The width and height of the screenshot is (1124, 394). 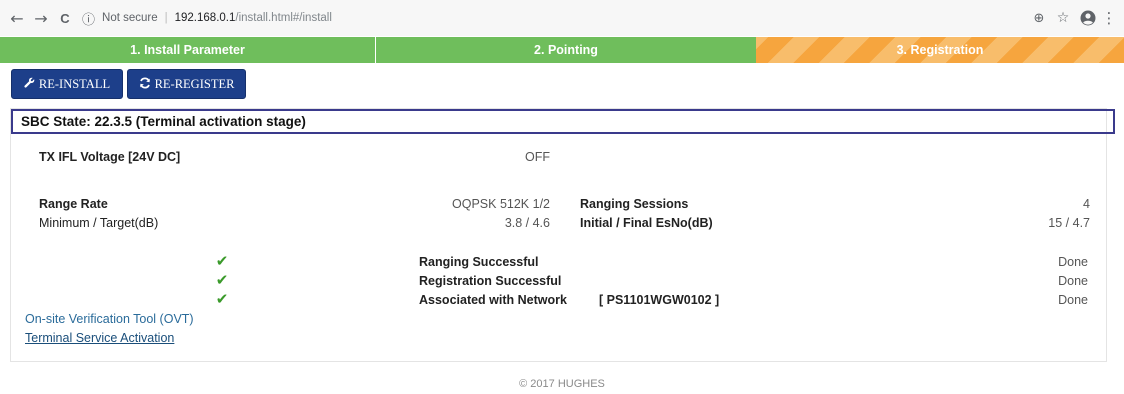 What do you see at coordinates (659, 300) in the screenshot?
I see `network-id: [ PS1101WGW0102 ]` at bounding box center [659, 300].